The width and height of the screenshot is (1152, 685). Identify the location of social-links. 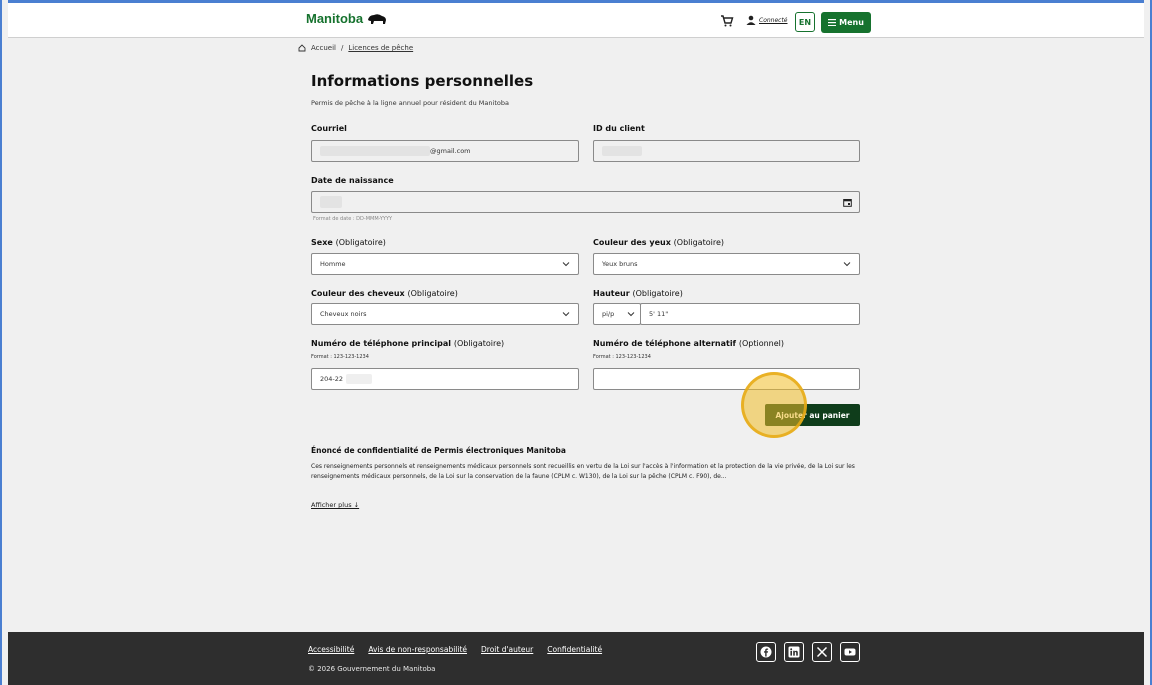
(808, 652).